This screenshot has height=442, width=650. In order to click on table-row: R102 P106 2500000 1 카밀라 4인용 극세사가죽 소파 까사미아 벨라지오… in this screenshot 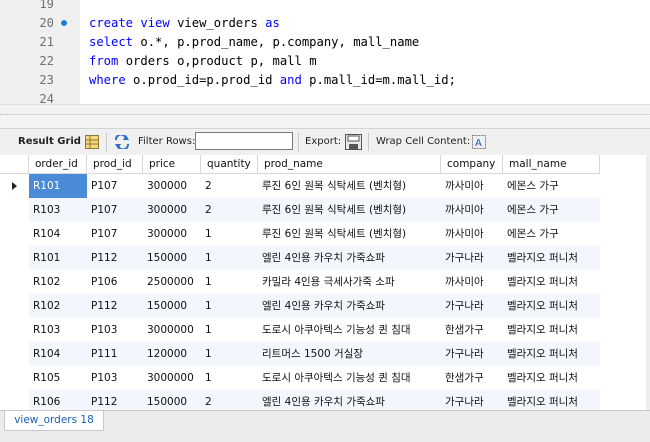, I will do `click(325, 282)`.